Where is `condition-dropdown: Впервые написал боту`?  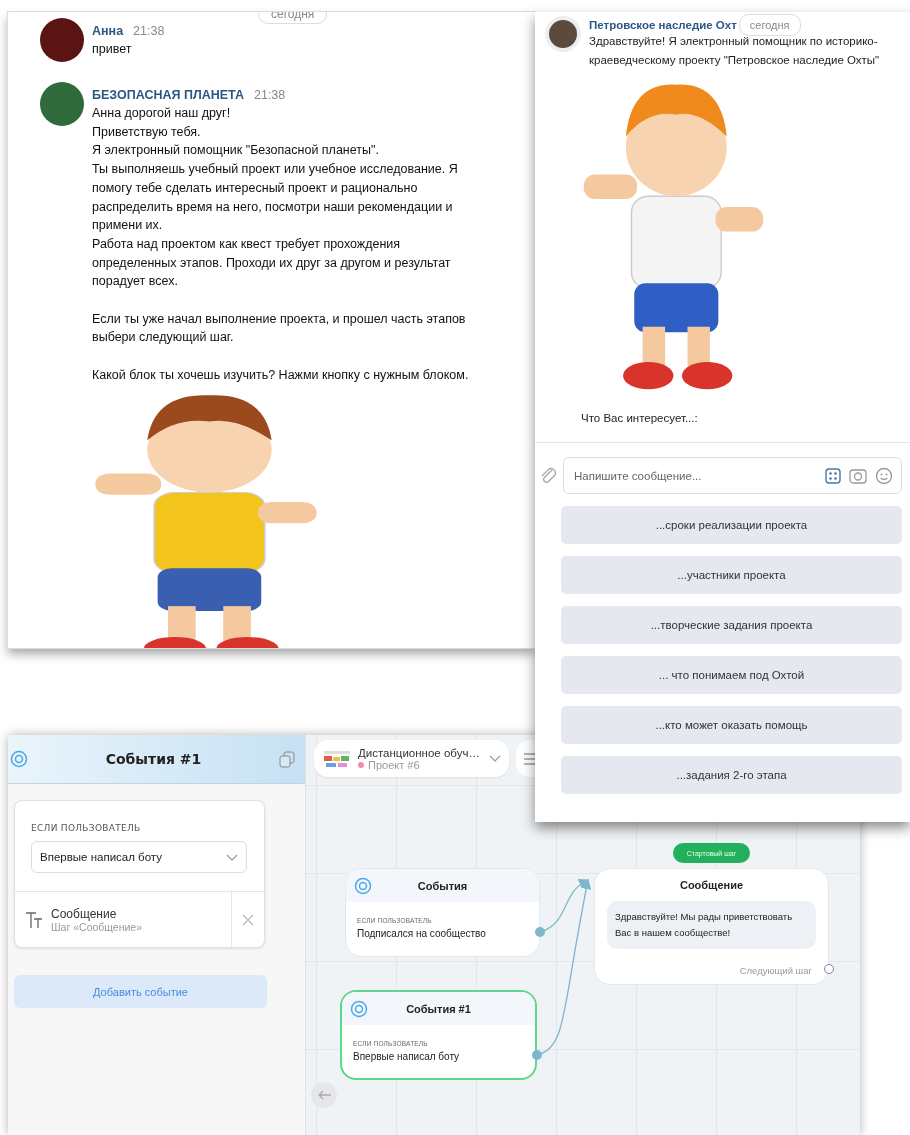
condition-dropdown: Впервые написал боту is located at coordinates (139, 857).